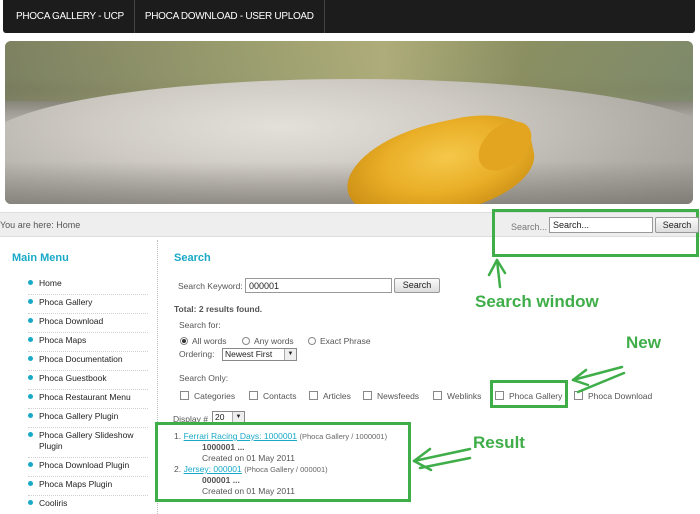 The image size is (700, 514). Describe the element at coordinates (519, 365) in the screenshot. I see `annotation-arrows` at that location.